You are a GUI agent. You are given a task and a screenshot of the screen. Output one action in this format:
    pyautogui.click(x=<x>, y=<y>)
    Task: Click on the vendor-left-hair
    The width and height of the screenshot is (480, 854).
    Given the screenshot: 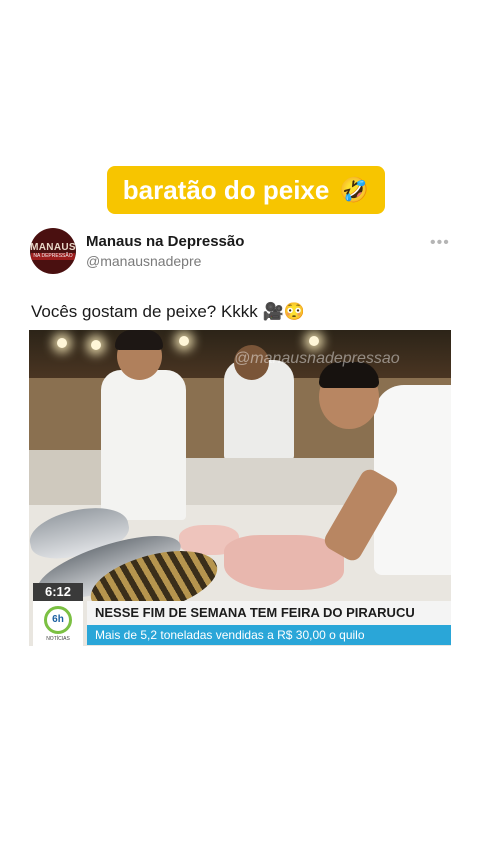 What is the action you would take?
    pyautogui.click(x=139, y=340)
    